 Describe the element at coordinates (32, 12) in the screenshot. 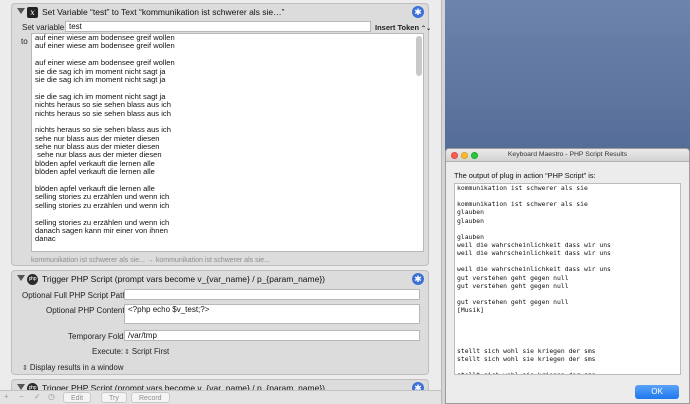

I see `x-variable-icon: x` at that location.